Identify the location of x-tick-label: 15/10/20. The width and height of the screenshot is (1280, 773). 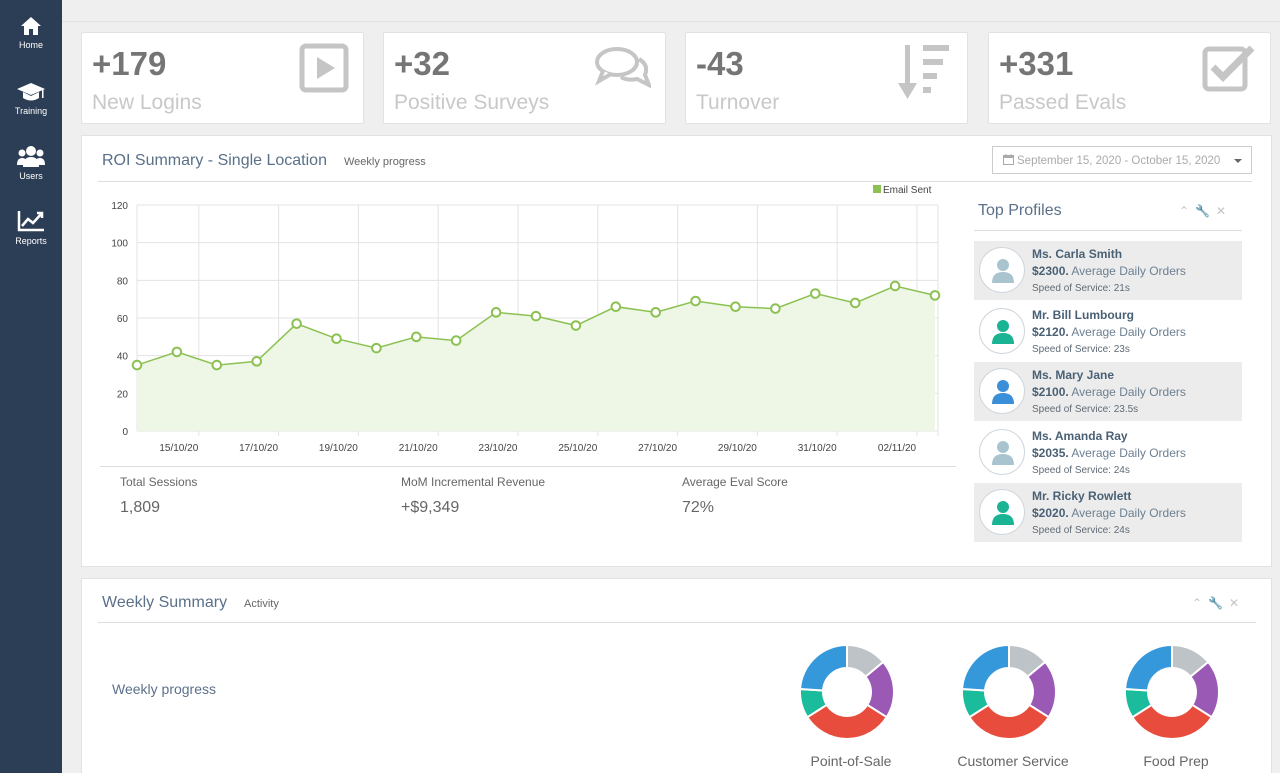
(178, 448).